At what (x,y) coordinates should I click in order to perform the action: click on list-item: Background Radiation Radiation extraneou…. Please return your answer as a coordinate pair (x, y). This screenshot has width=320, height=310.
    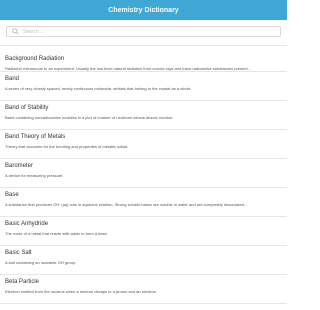
    Looking at the image, I should click on (143, 59).